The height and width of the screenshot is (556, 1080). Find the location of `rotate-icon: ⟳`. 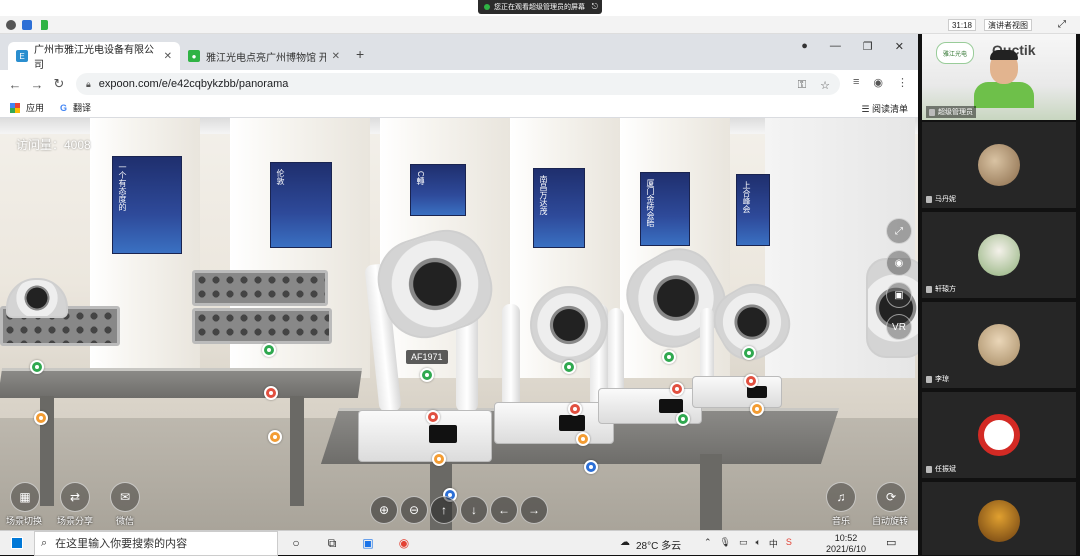

rotate-icon: ⟳ is located at coordinates (891, 497).